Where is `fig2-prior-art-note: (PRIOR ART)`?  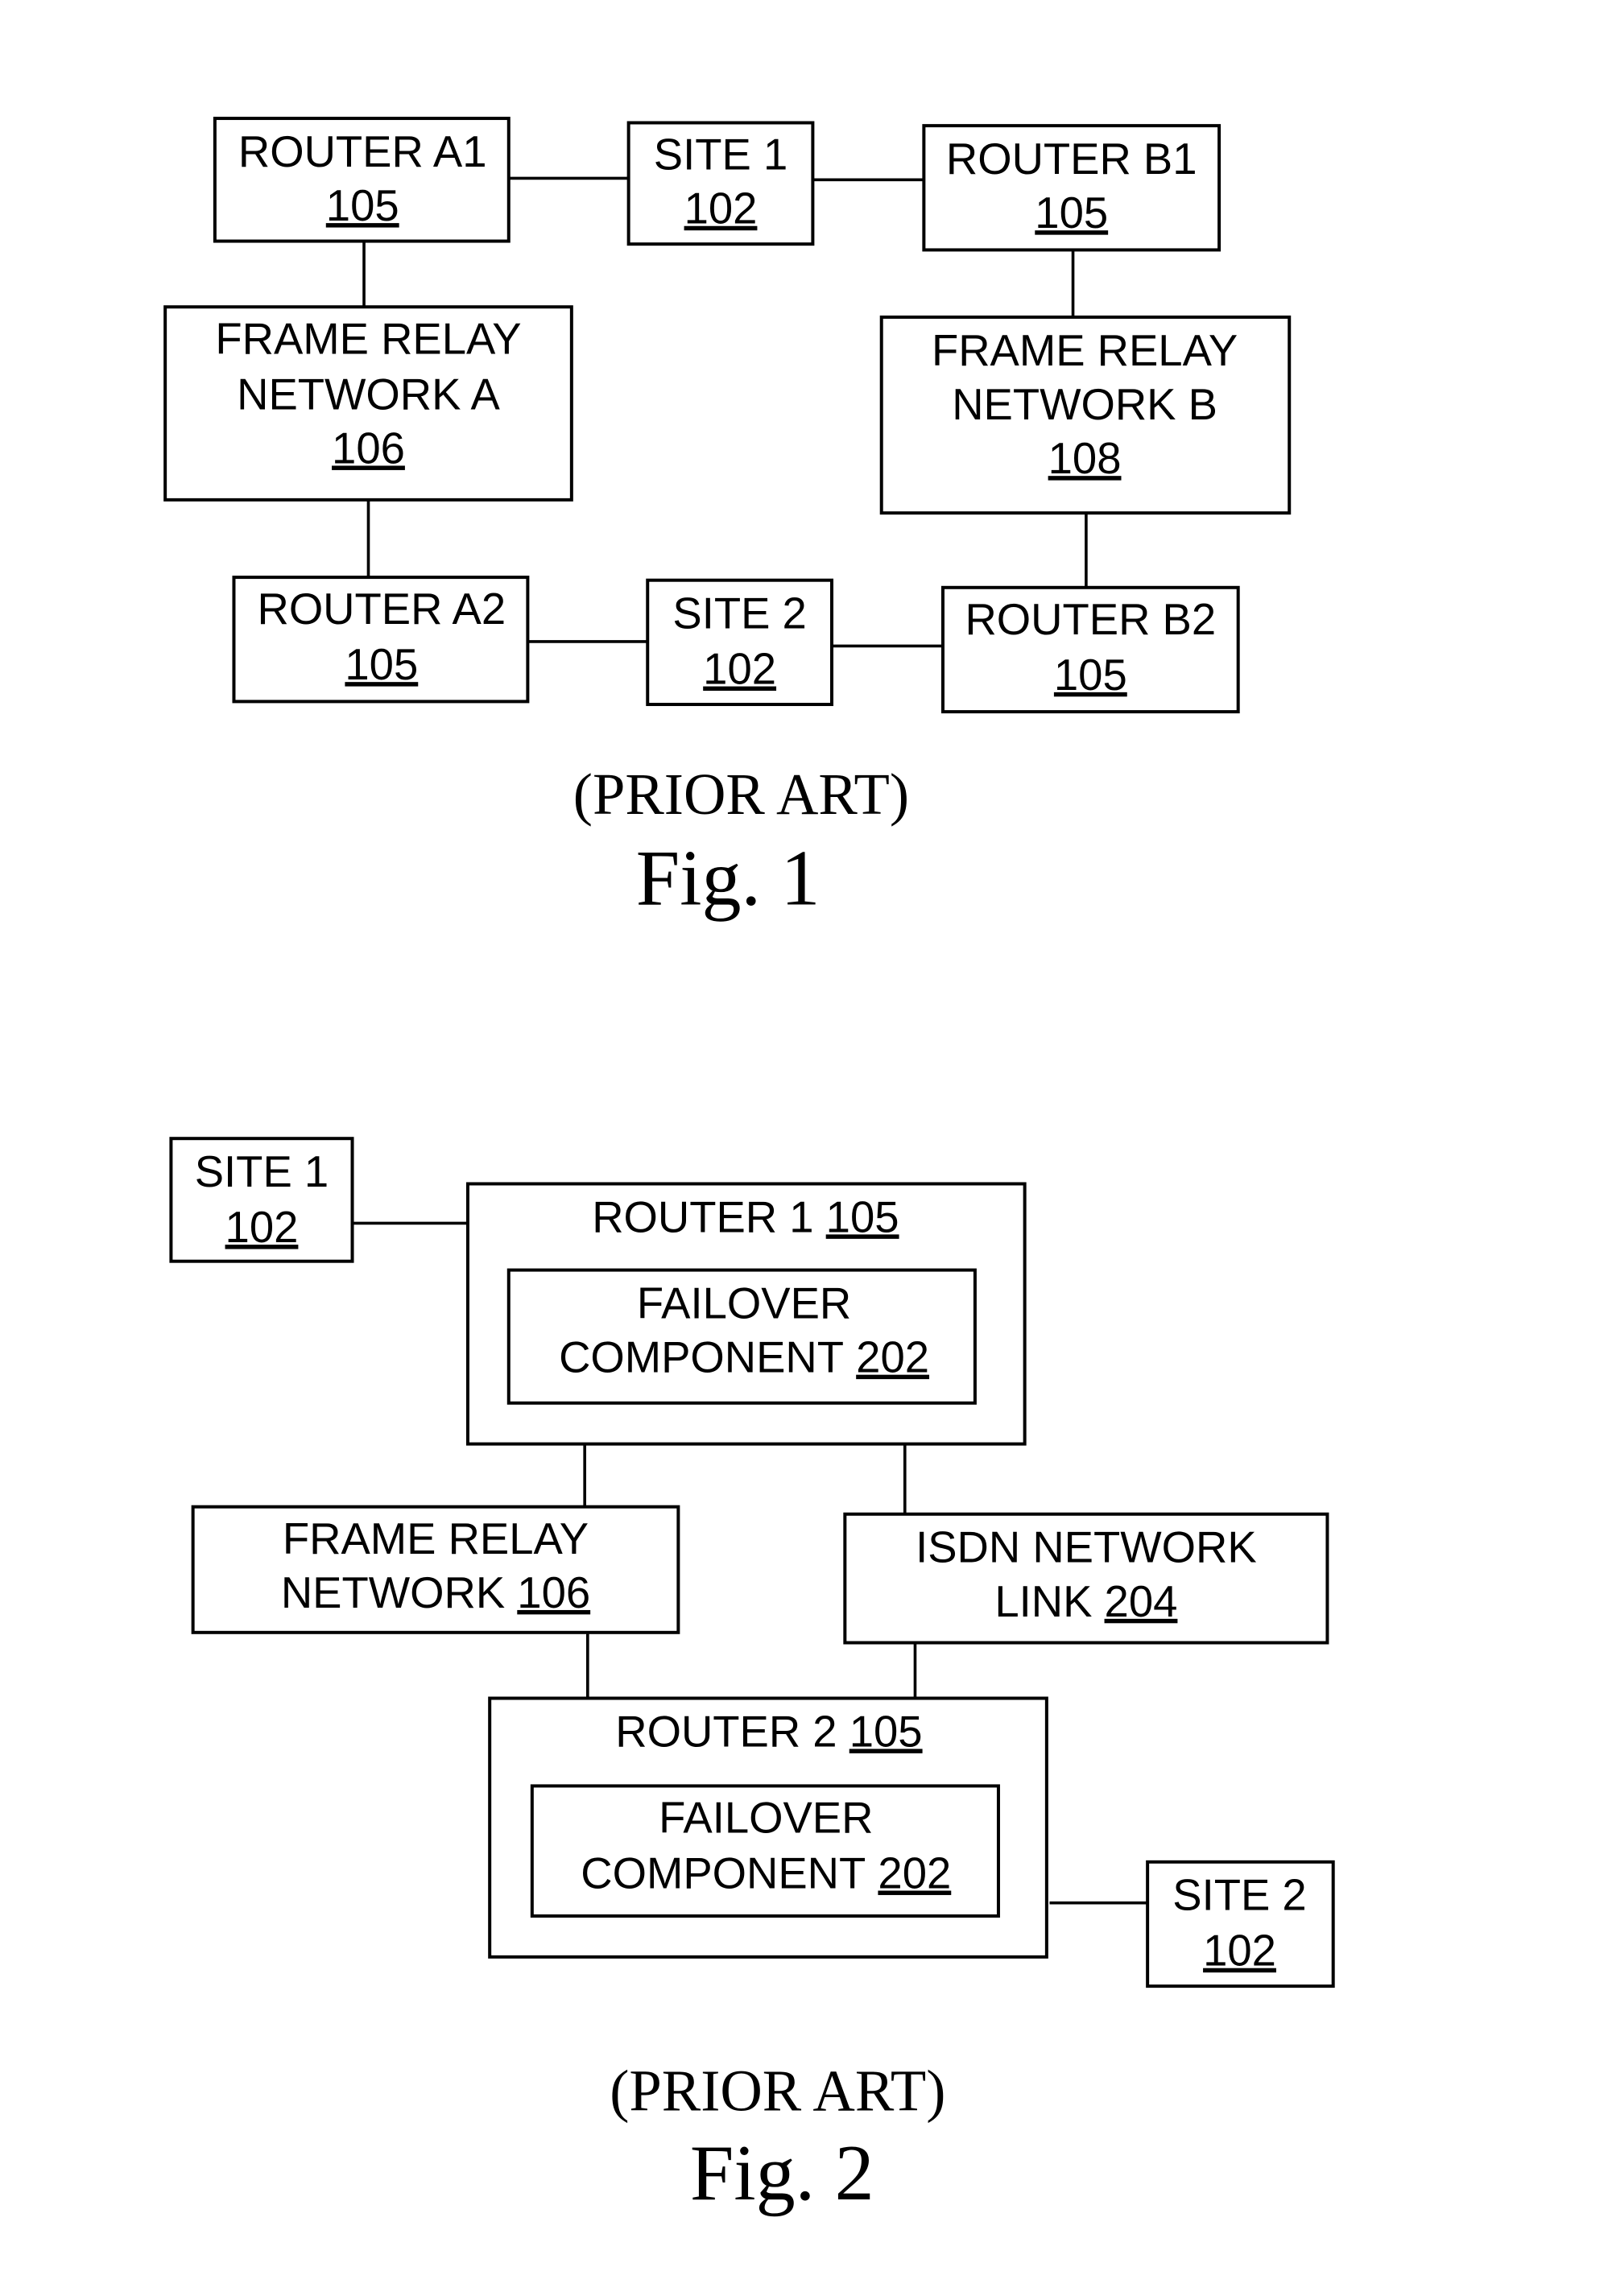
fig2-prior-art-note: (PRIOR ART) is located at coordinates (777, 2090).